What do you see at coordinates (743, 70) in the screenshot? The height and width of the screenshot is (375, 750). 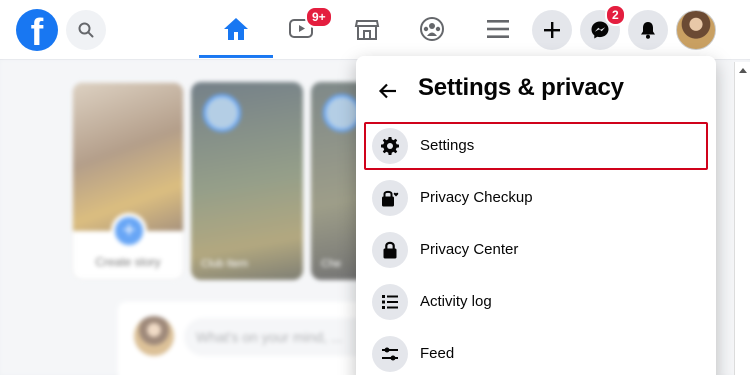 I see `scroll-up-arrow-icon` at bounding box center [743, 70].